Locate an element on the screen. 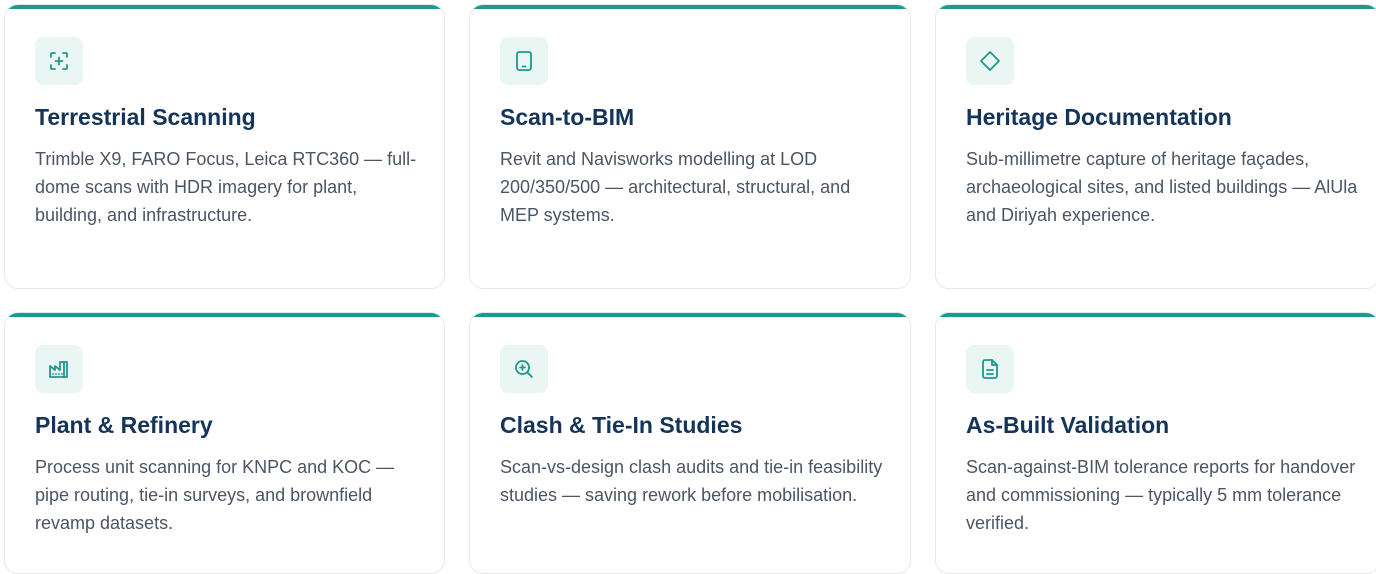  factory-icon is located at coordinates (59, 369).